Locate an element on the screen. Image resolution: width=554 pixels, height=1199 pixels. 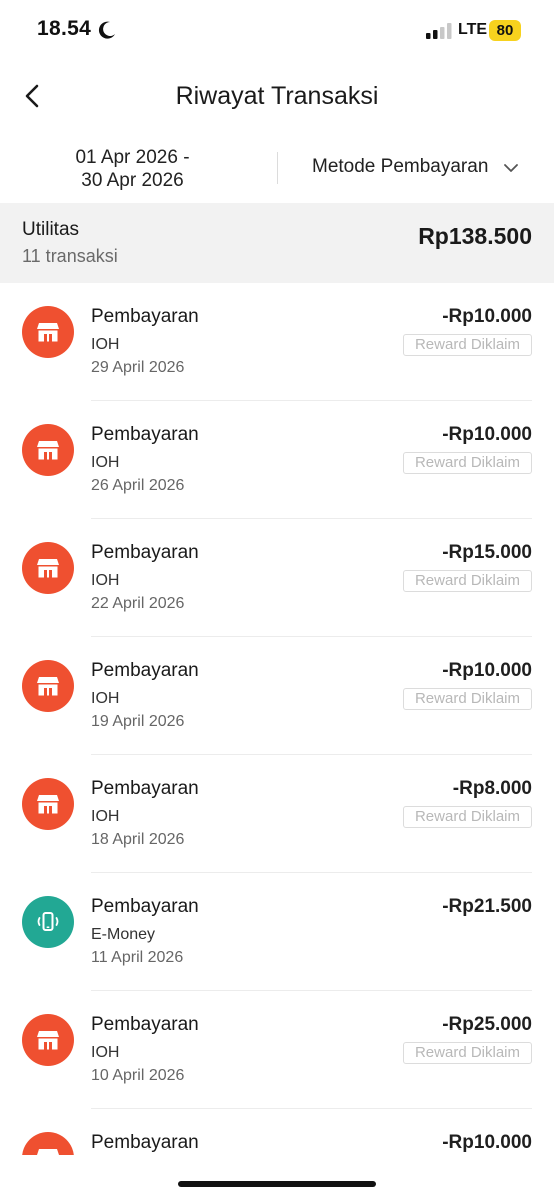
date-range-start: 01 Apr 2026 - is located at coordinates (132, 157).